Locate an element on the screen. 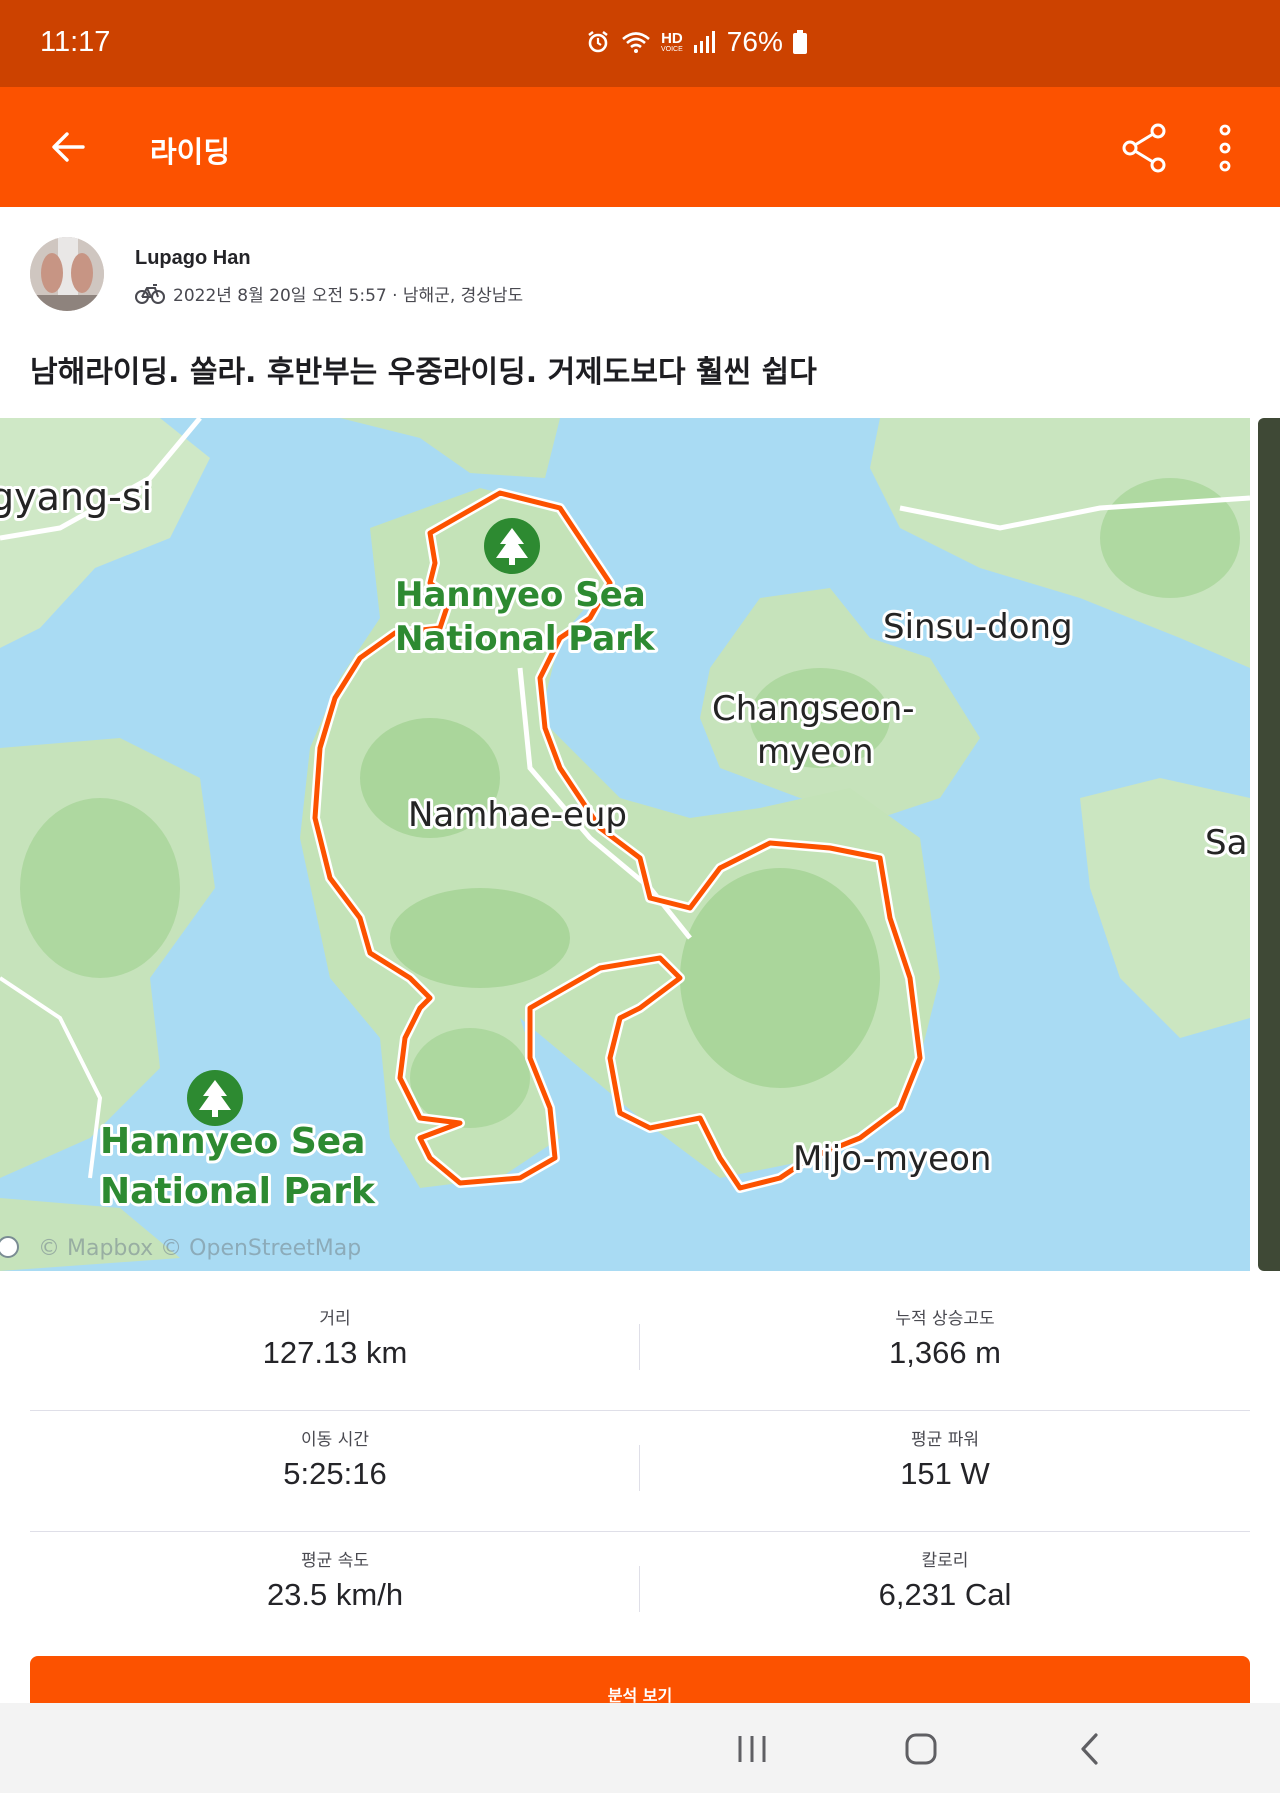 This screenshot has height=1793, width=1280. network-hd: HD is located at coordinates (672, 38).